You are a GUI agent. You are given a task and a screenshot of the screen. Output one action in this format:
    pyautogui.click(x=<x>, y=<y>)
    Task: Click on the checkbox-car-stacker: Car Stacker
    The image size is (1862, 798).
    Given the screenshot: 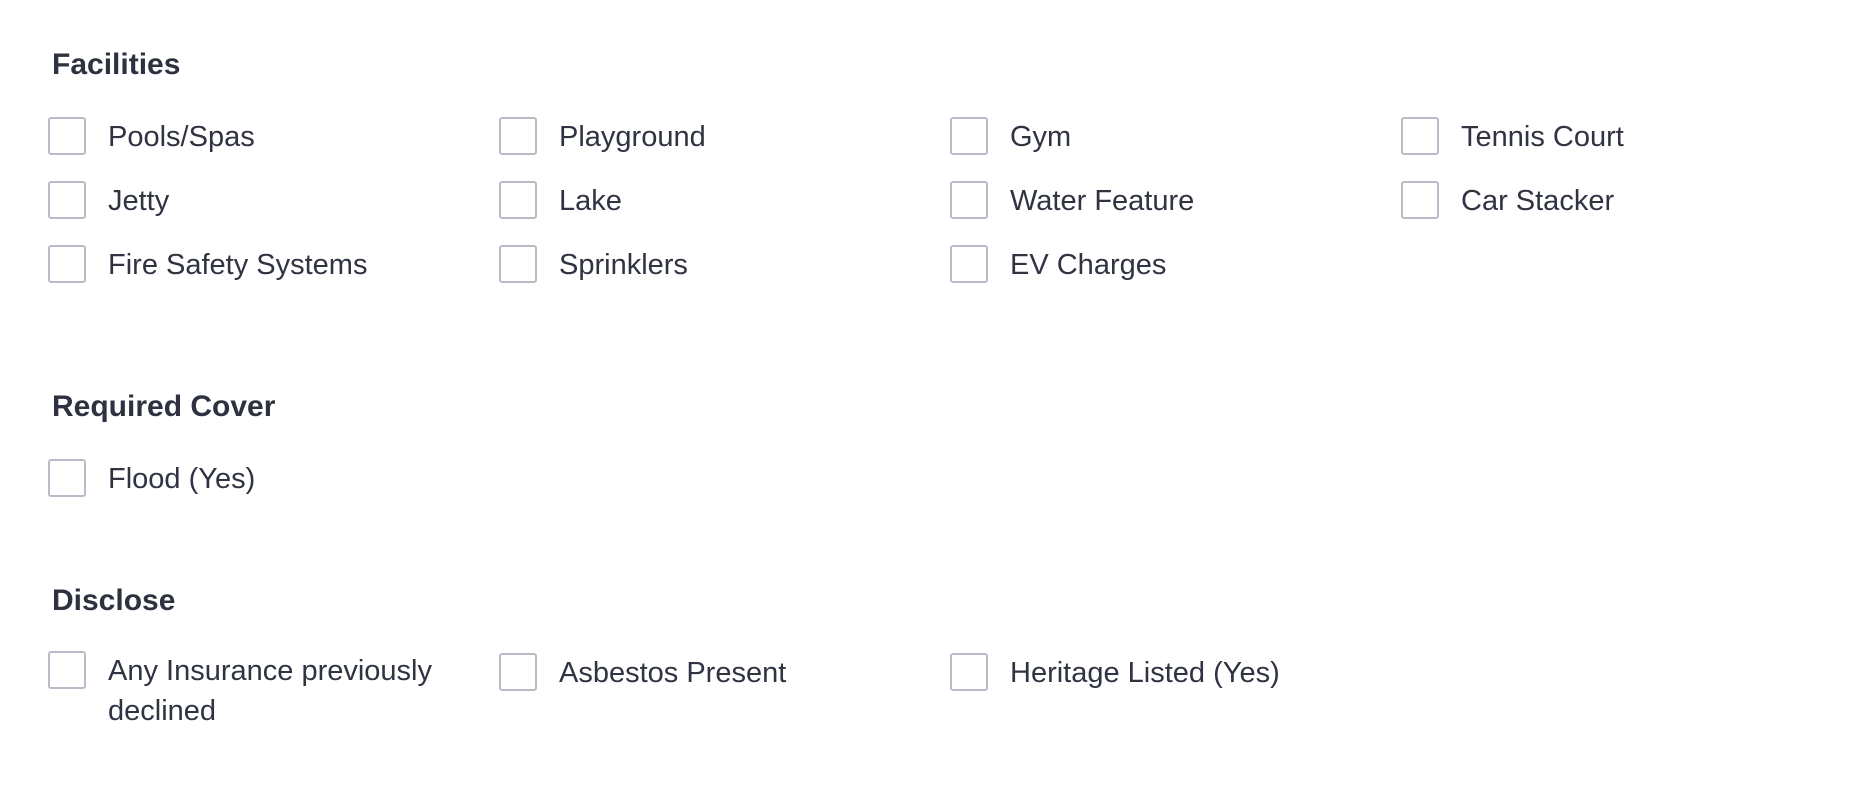 What is the action you would take?
    pyautogui.click(x=1507, y=201)
    